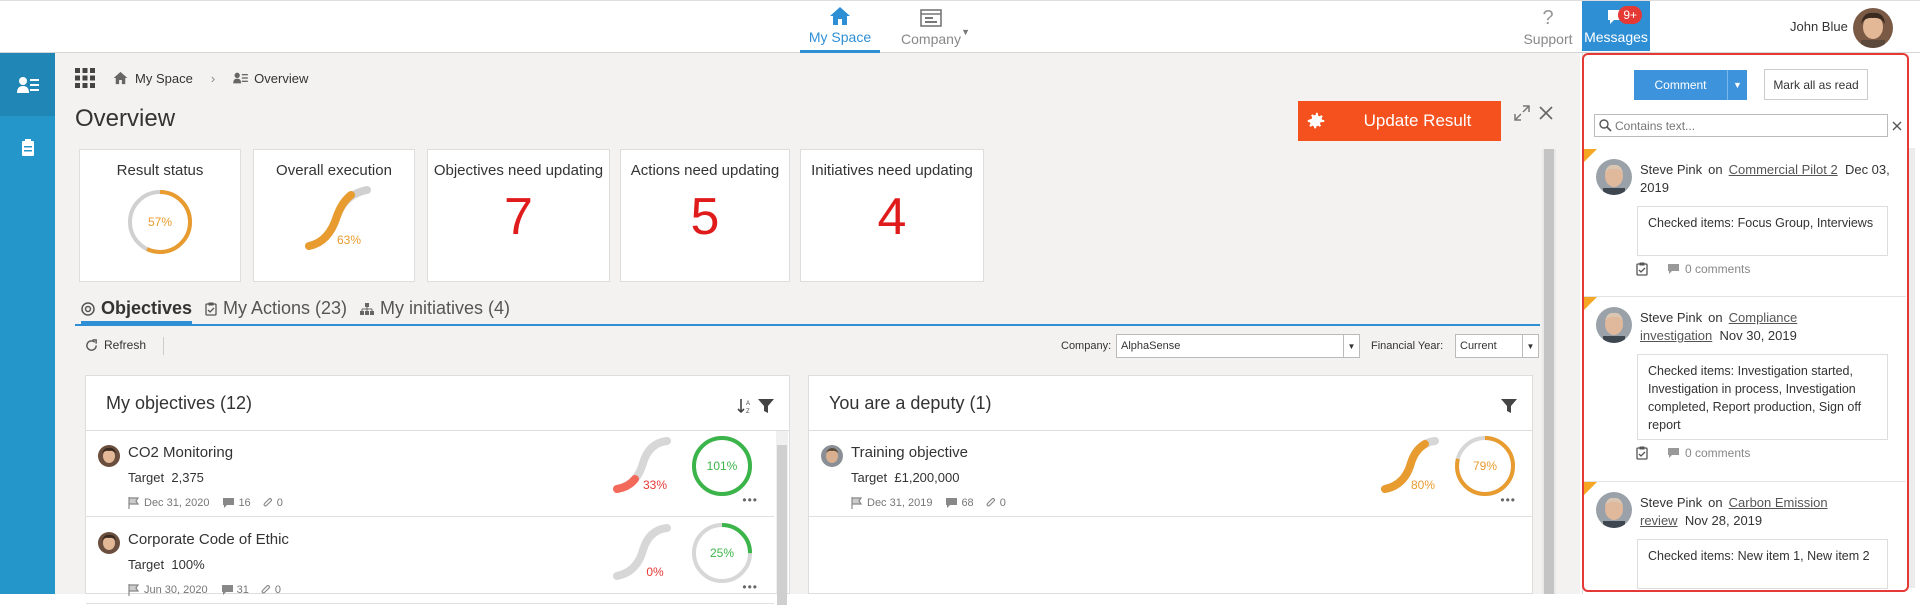 The height and width of the screenshot is (605, 1920). What do you see at coordinates (1399, 121) in the screenshot?
I see `update-result-button: Update Result` at bounding box center [1399, 121].